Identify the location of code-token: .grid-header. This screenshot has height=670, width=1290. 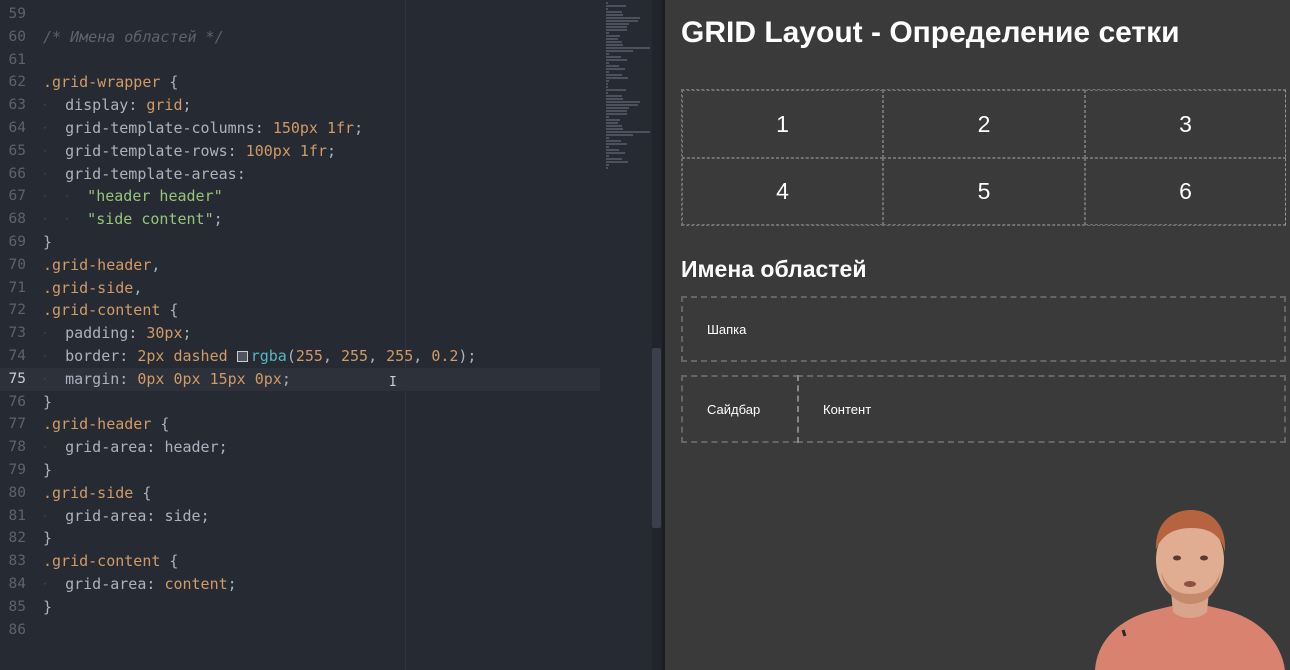
(97, 424).